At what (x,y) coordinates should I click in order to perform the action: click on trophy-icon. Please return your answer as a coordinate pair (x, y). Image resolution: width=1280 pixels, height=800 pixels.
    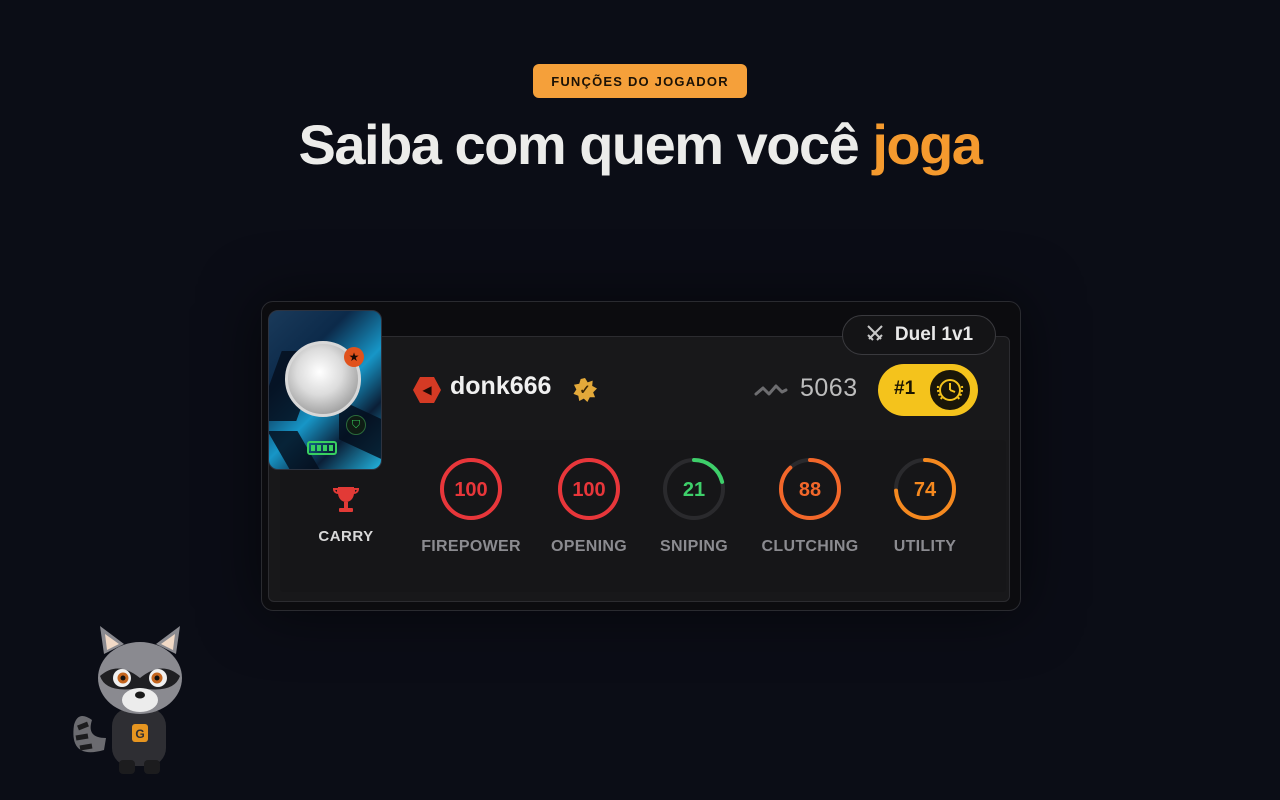
    Looking at the image, I should click on (346, 500).